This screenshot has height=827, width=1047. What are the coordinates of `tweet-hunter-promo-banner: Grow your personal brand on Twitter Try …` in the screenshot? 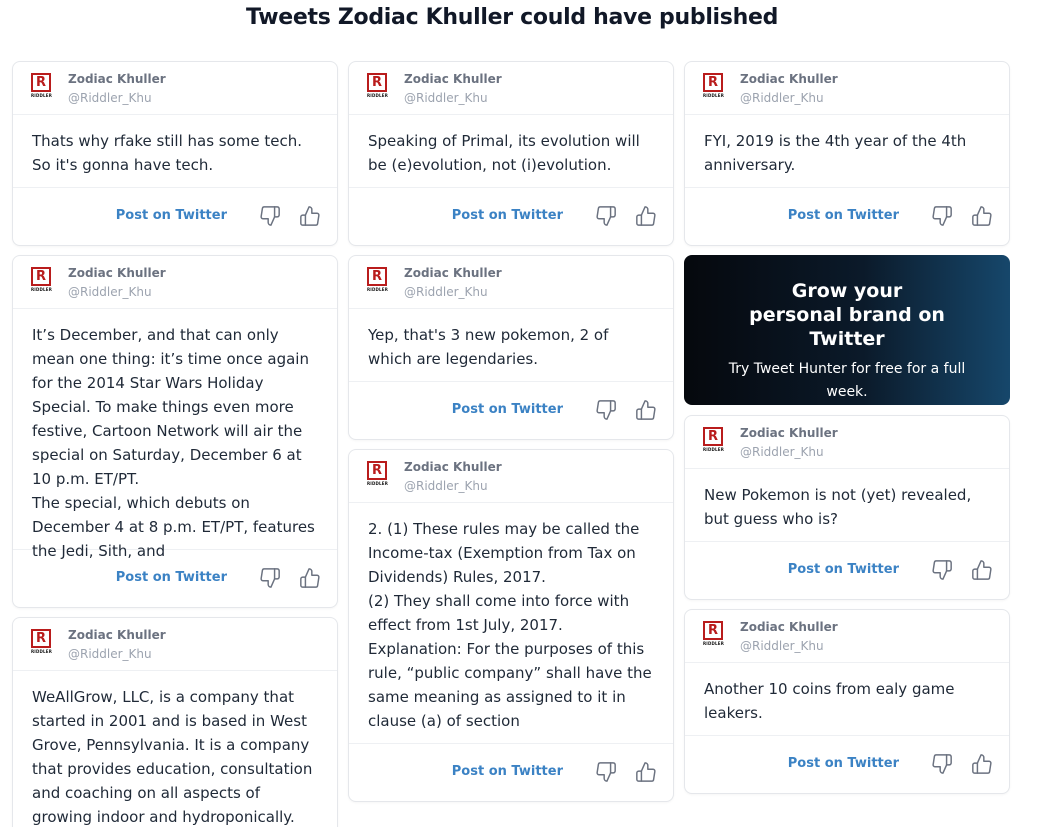 It's located at (847, 330).